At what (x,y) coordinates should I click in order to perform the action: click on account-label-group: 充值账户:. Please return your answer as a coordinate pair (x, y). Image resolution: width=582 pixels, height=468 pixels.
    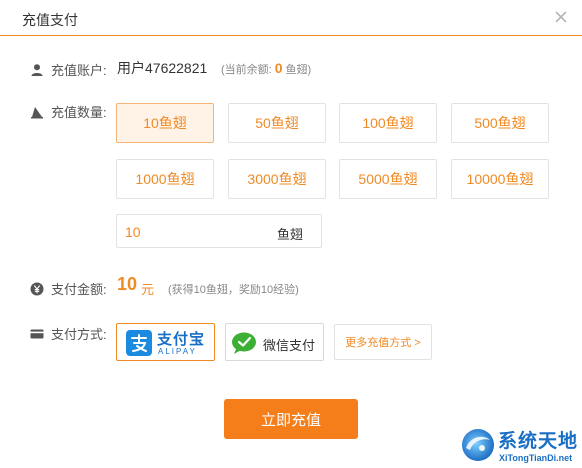
    Looking at the image, I should click on (68, 69).